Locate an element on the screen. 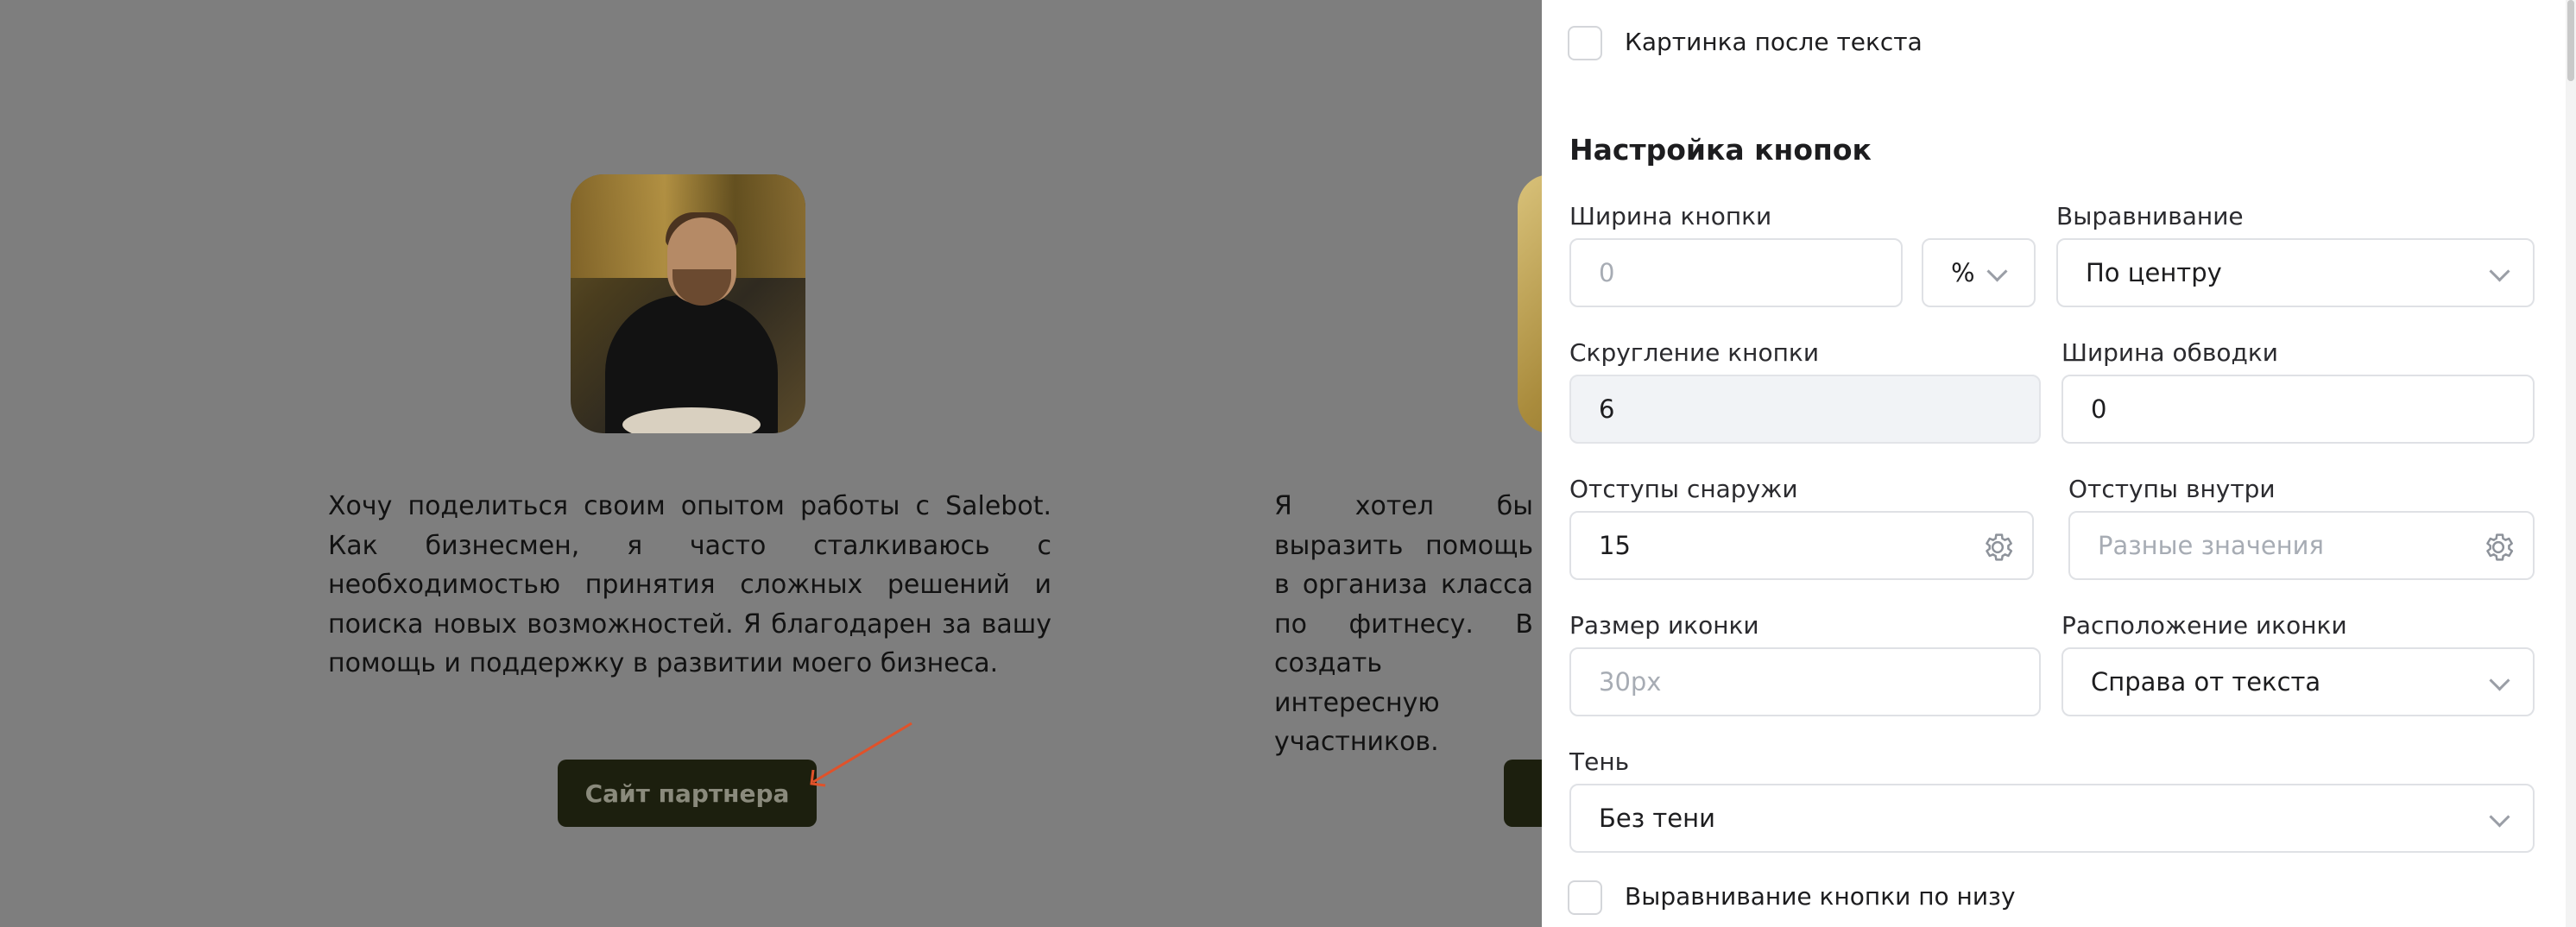  button-width-unit-select: % is located at coordinates (1979, 272).